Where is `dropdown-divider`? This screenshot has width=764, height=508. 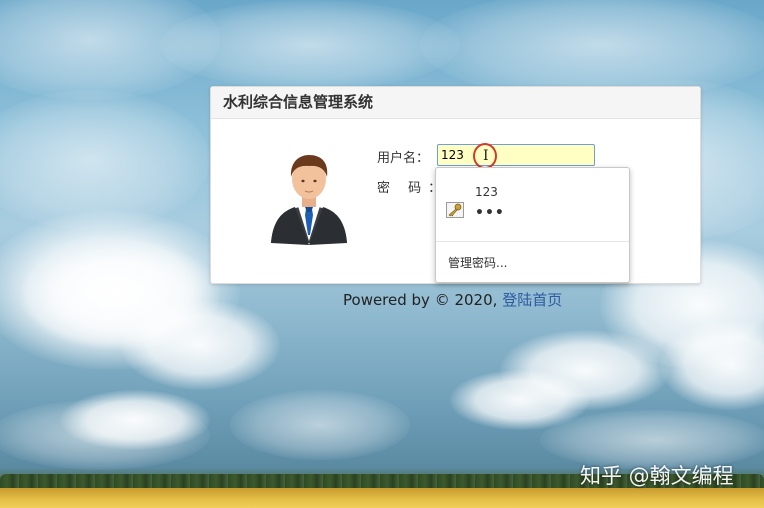
dropdown-divider is located at coordinates (532, 241).